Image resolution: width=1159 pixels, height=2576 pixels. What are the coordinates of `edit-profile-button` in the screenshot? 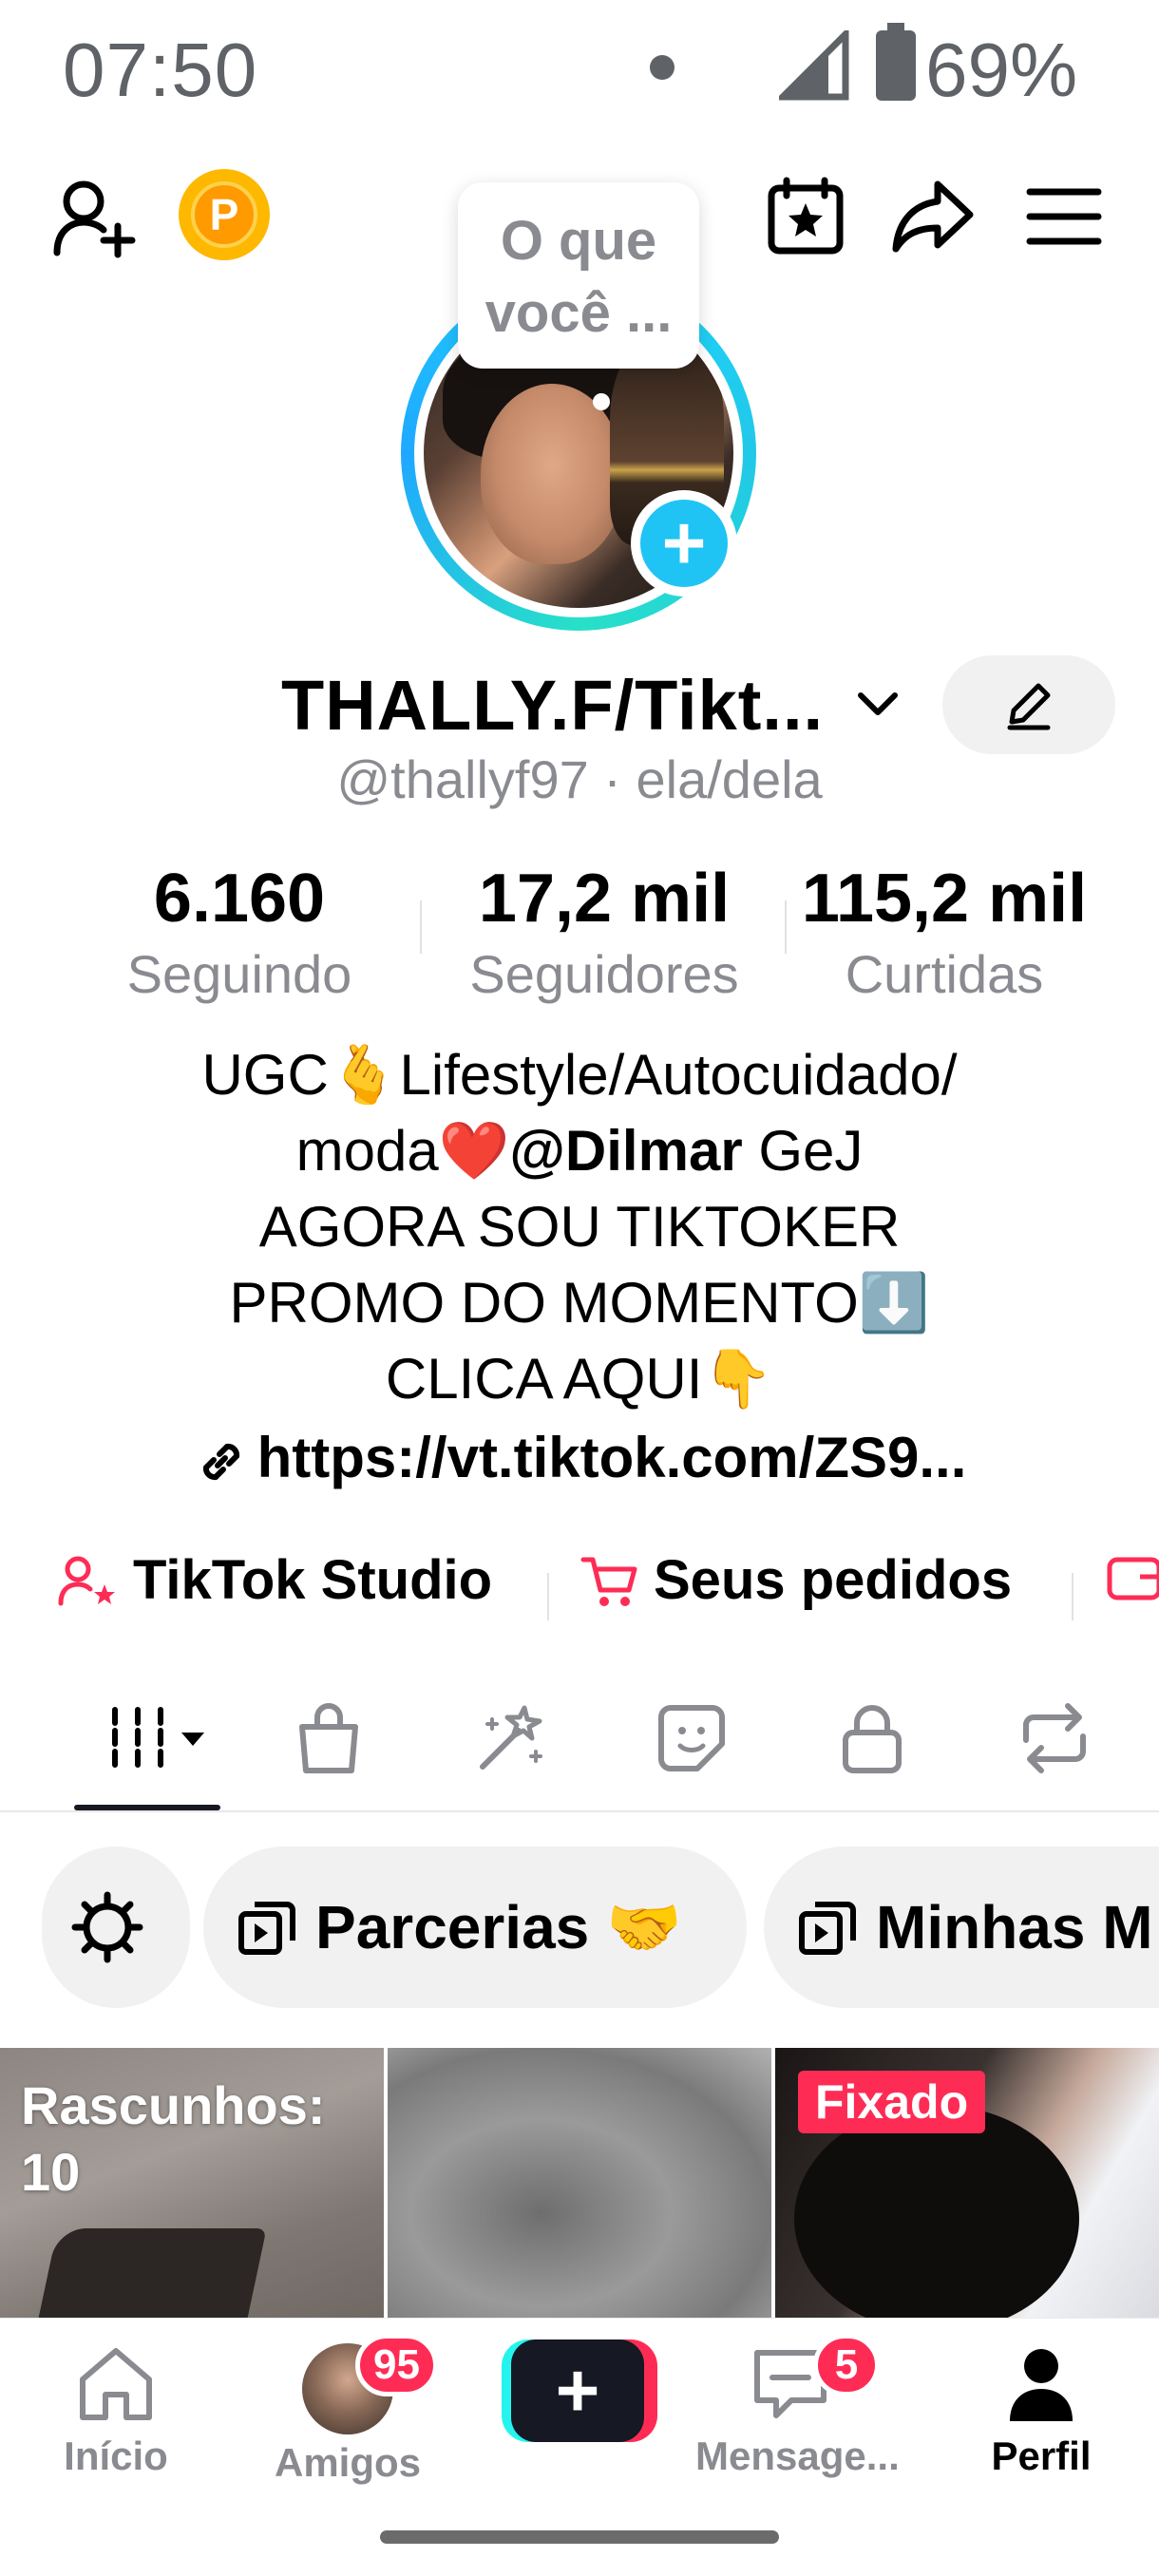 It's located at (1028, 704).